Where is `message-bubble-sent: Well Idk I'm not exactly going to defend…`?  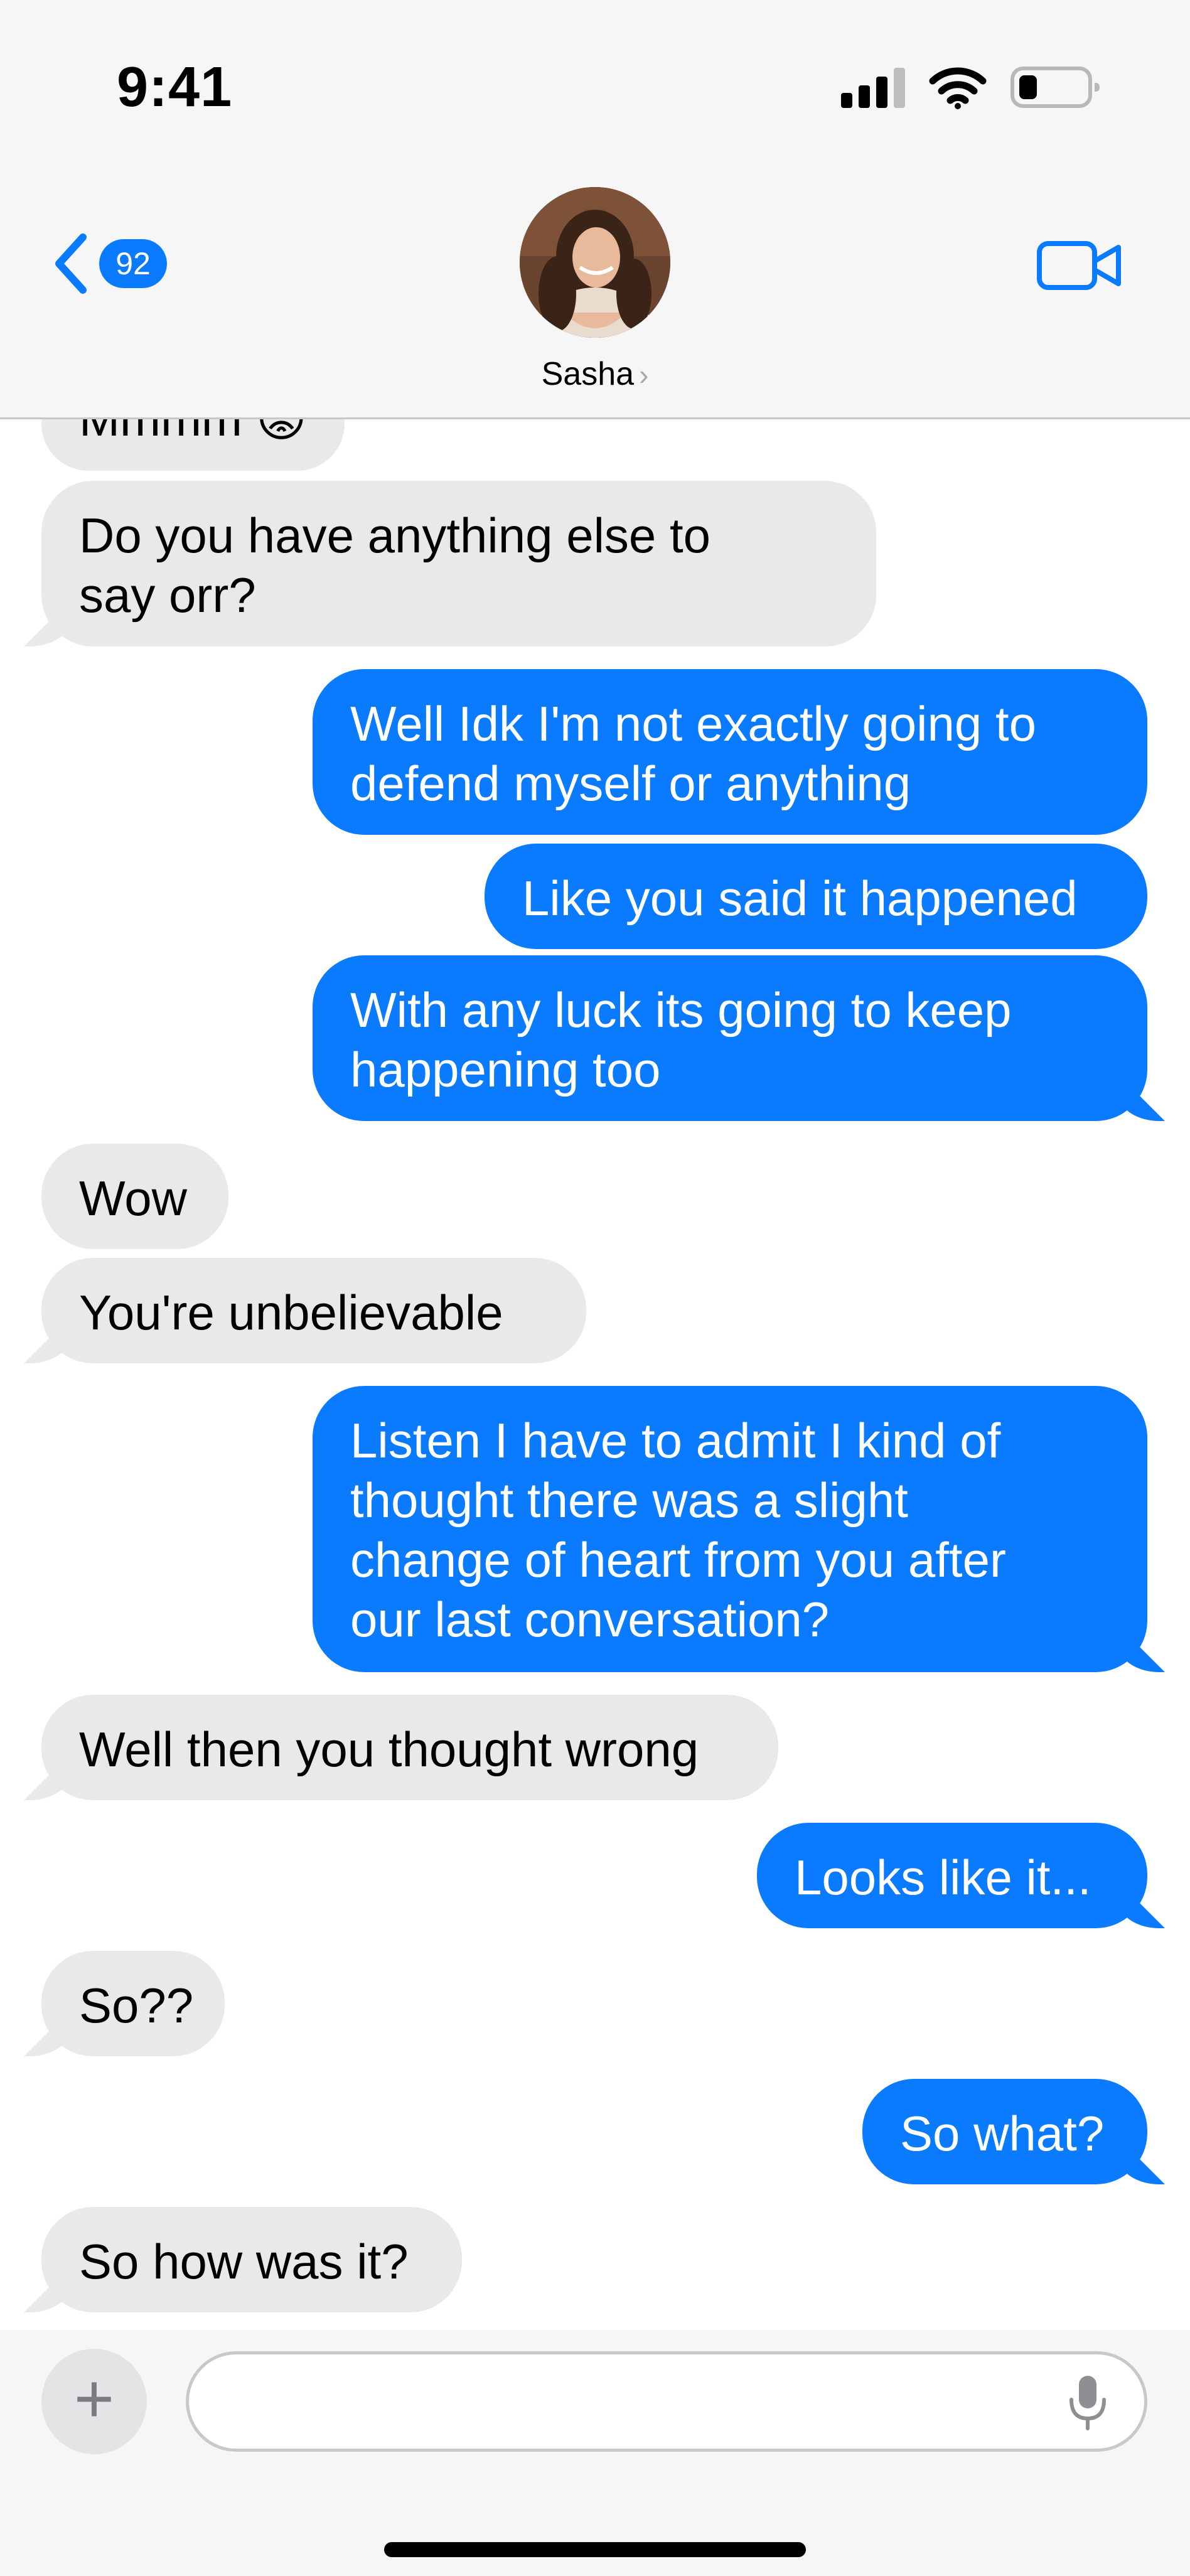
message-bubble-sent: Well Idk I'm not exactly going to defend… is located at coordinates (730, 752).